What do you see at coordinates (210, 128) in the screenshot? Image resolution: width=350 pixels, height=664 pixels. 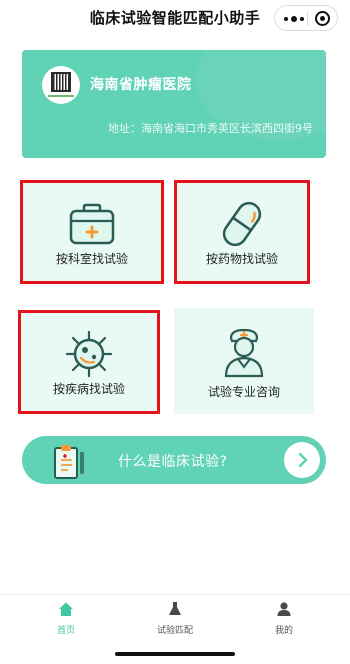 I see `hospital-address: 地址：海南省海口市秀英区长滨西四街9号` at bounding box center [210, 128].